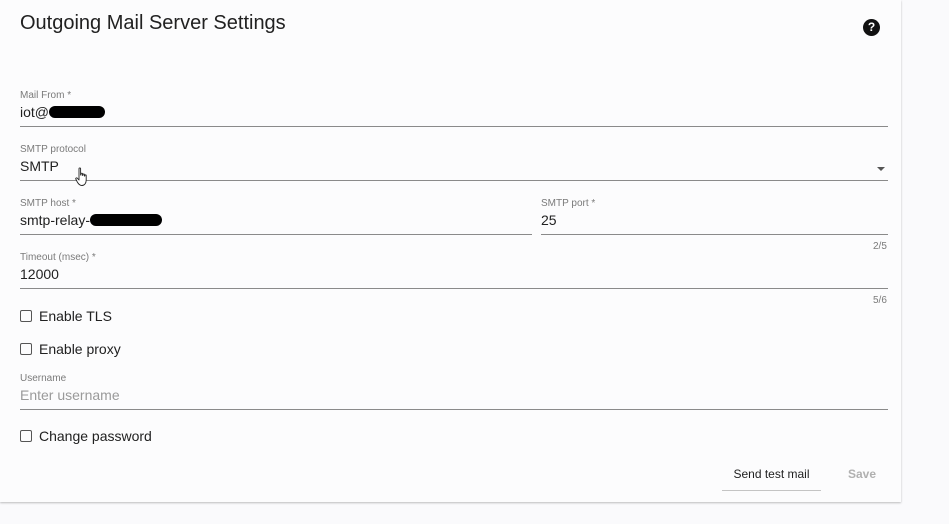 This screenshot has height=524, width=949. What do you see at coordinates (75, 316) in the screenshot?
I see `enable-tls-label: Enable TLS` at bounding box center [75, 316].